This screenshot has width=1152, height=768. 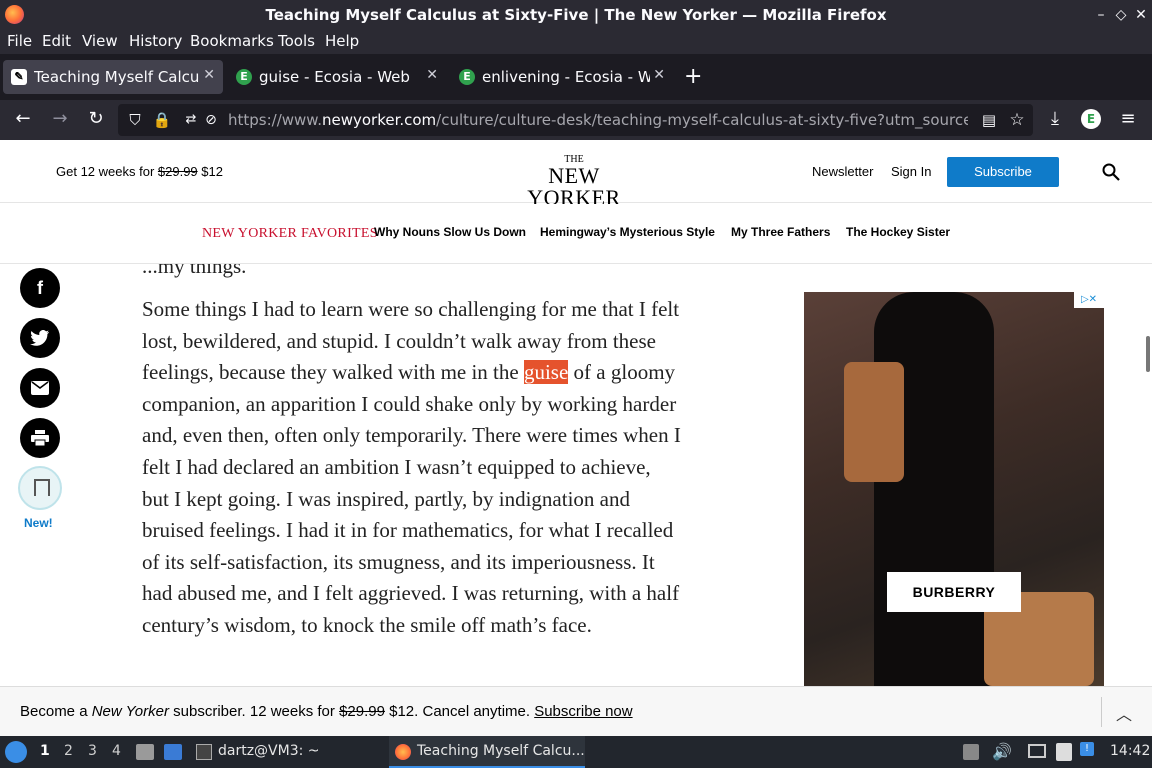 I want to click on forward-icon: →, so click(x=60, y=119).